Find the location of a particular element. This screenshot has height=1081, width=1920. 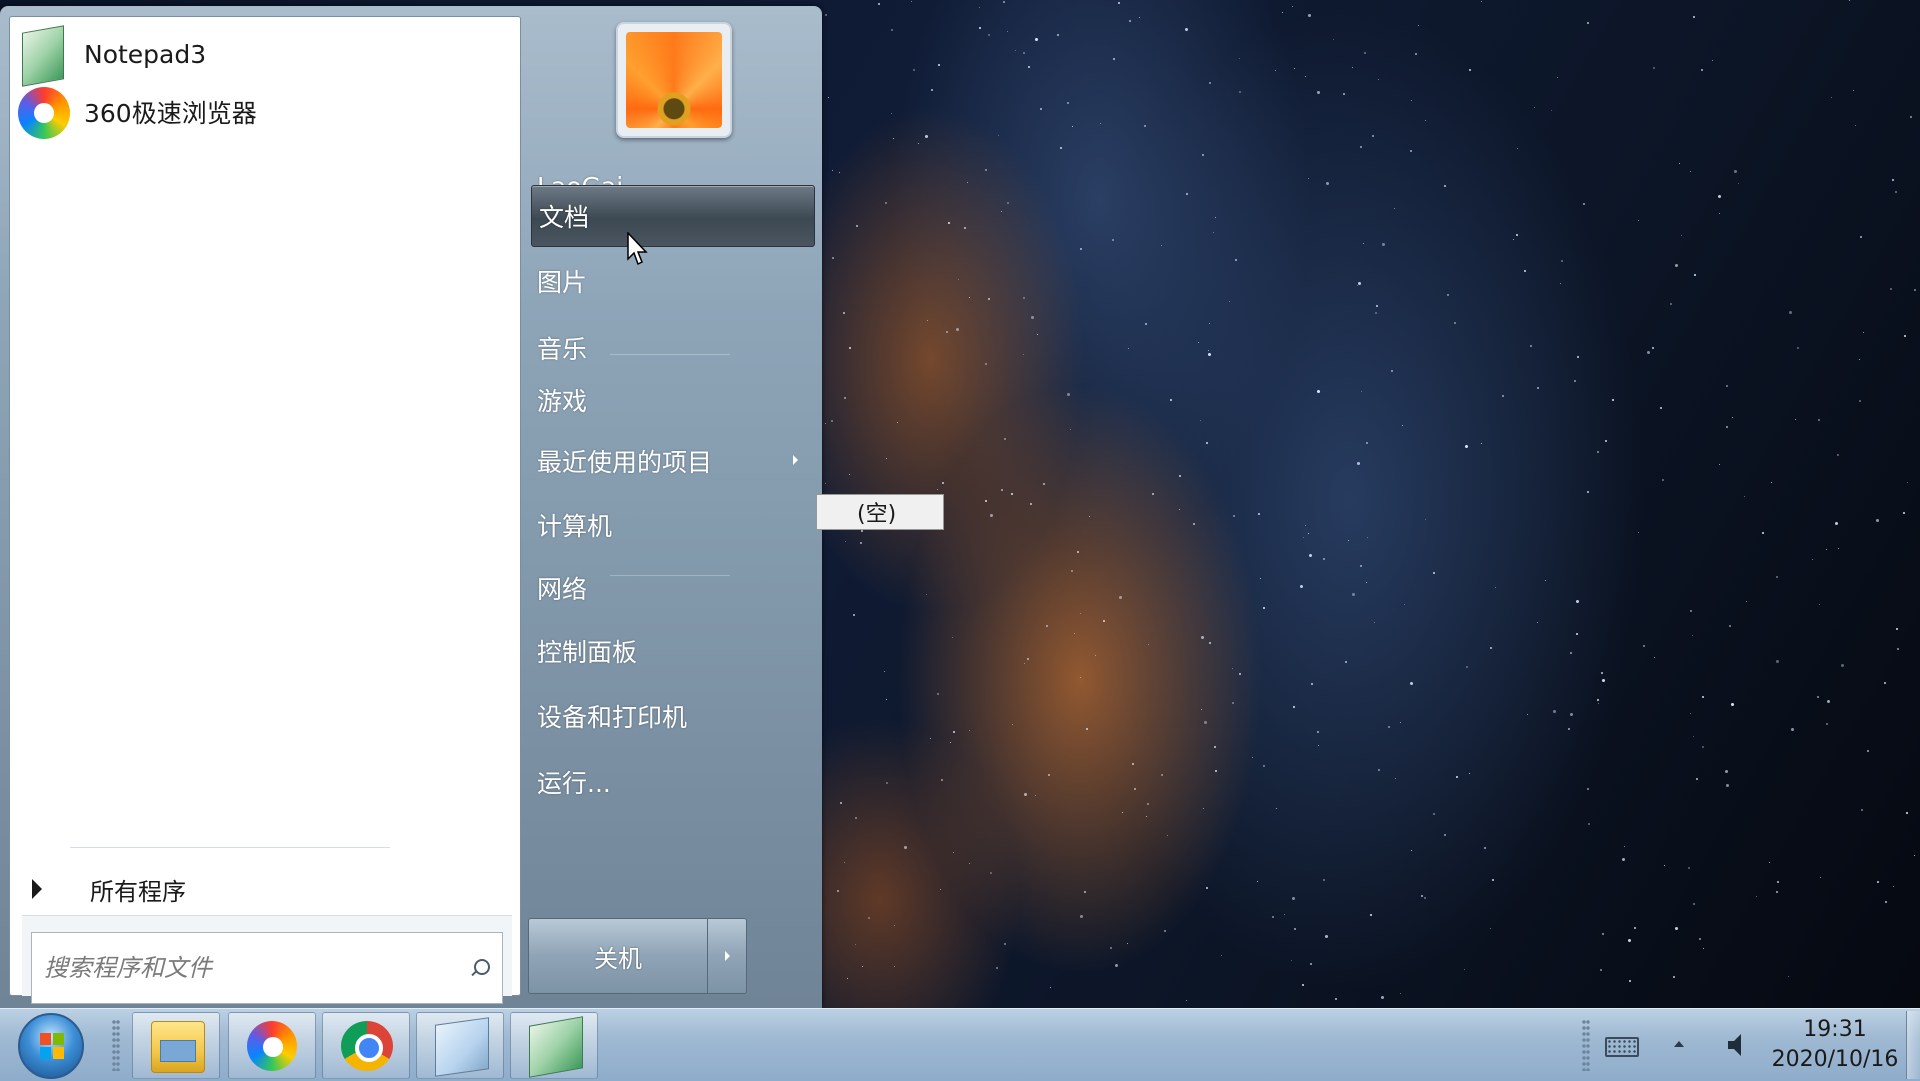

shutdown-button: 关机 is located at coordinates (618, 956).